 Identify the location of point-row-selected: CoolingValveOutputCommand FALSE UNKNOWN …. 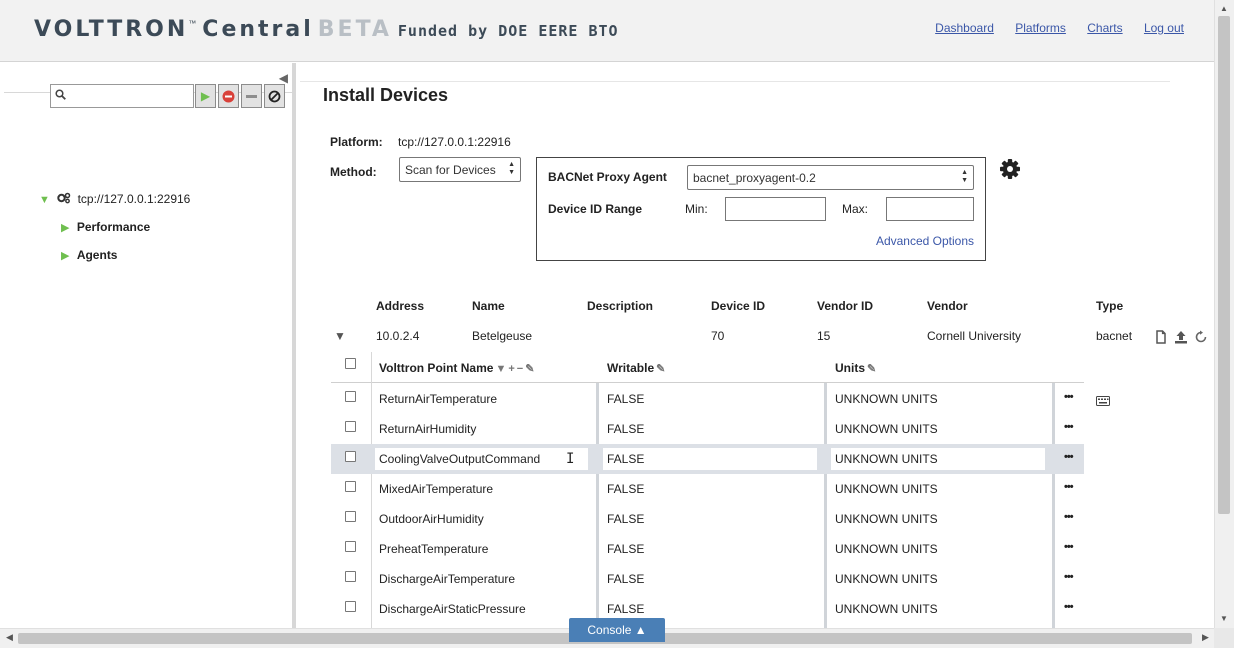
(707, 459).